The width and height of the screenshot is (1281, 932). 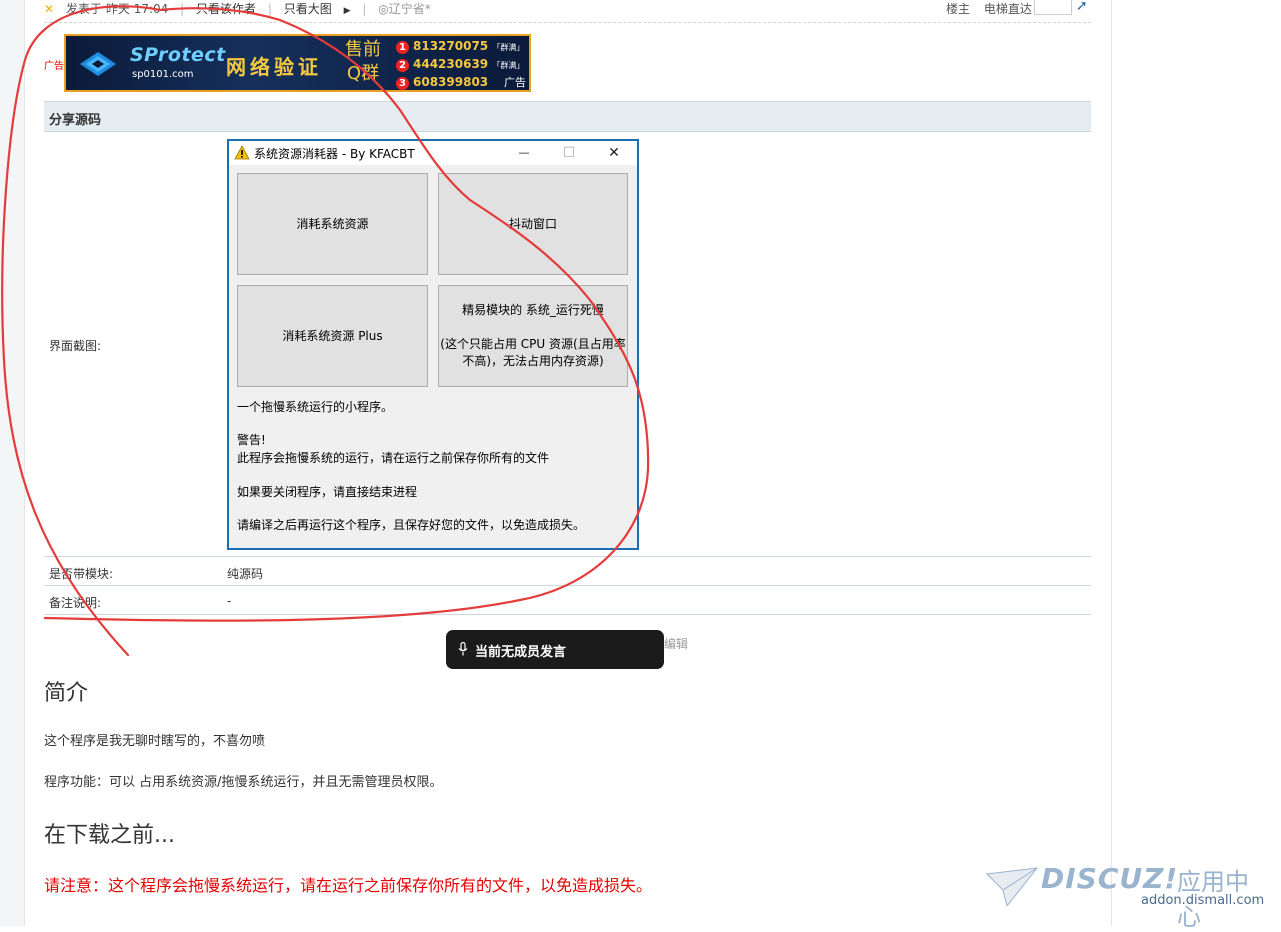 What do you see at coordinates (383, 9) in the screenshot?
I see `location-pin-icon: ◎` at bounding box center [383, 9].